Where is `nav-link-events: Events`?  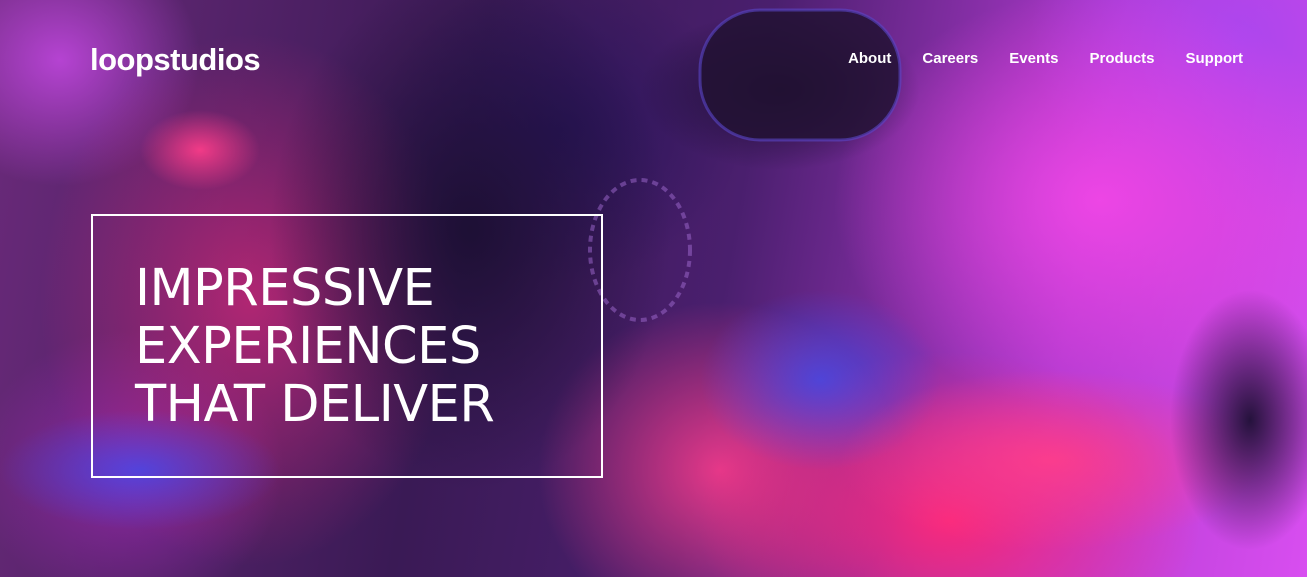 nav-link-events: Events is located at coordinates (1033, 59).